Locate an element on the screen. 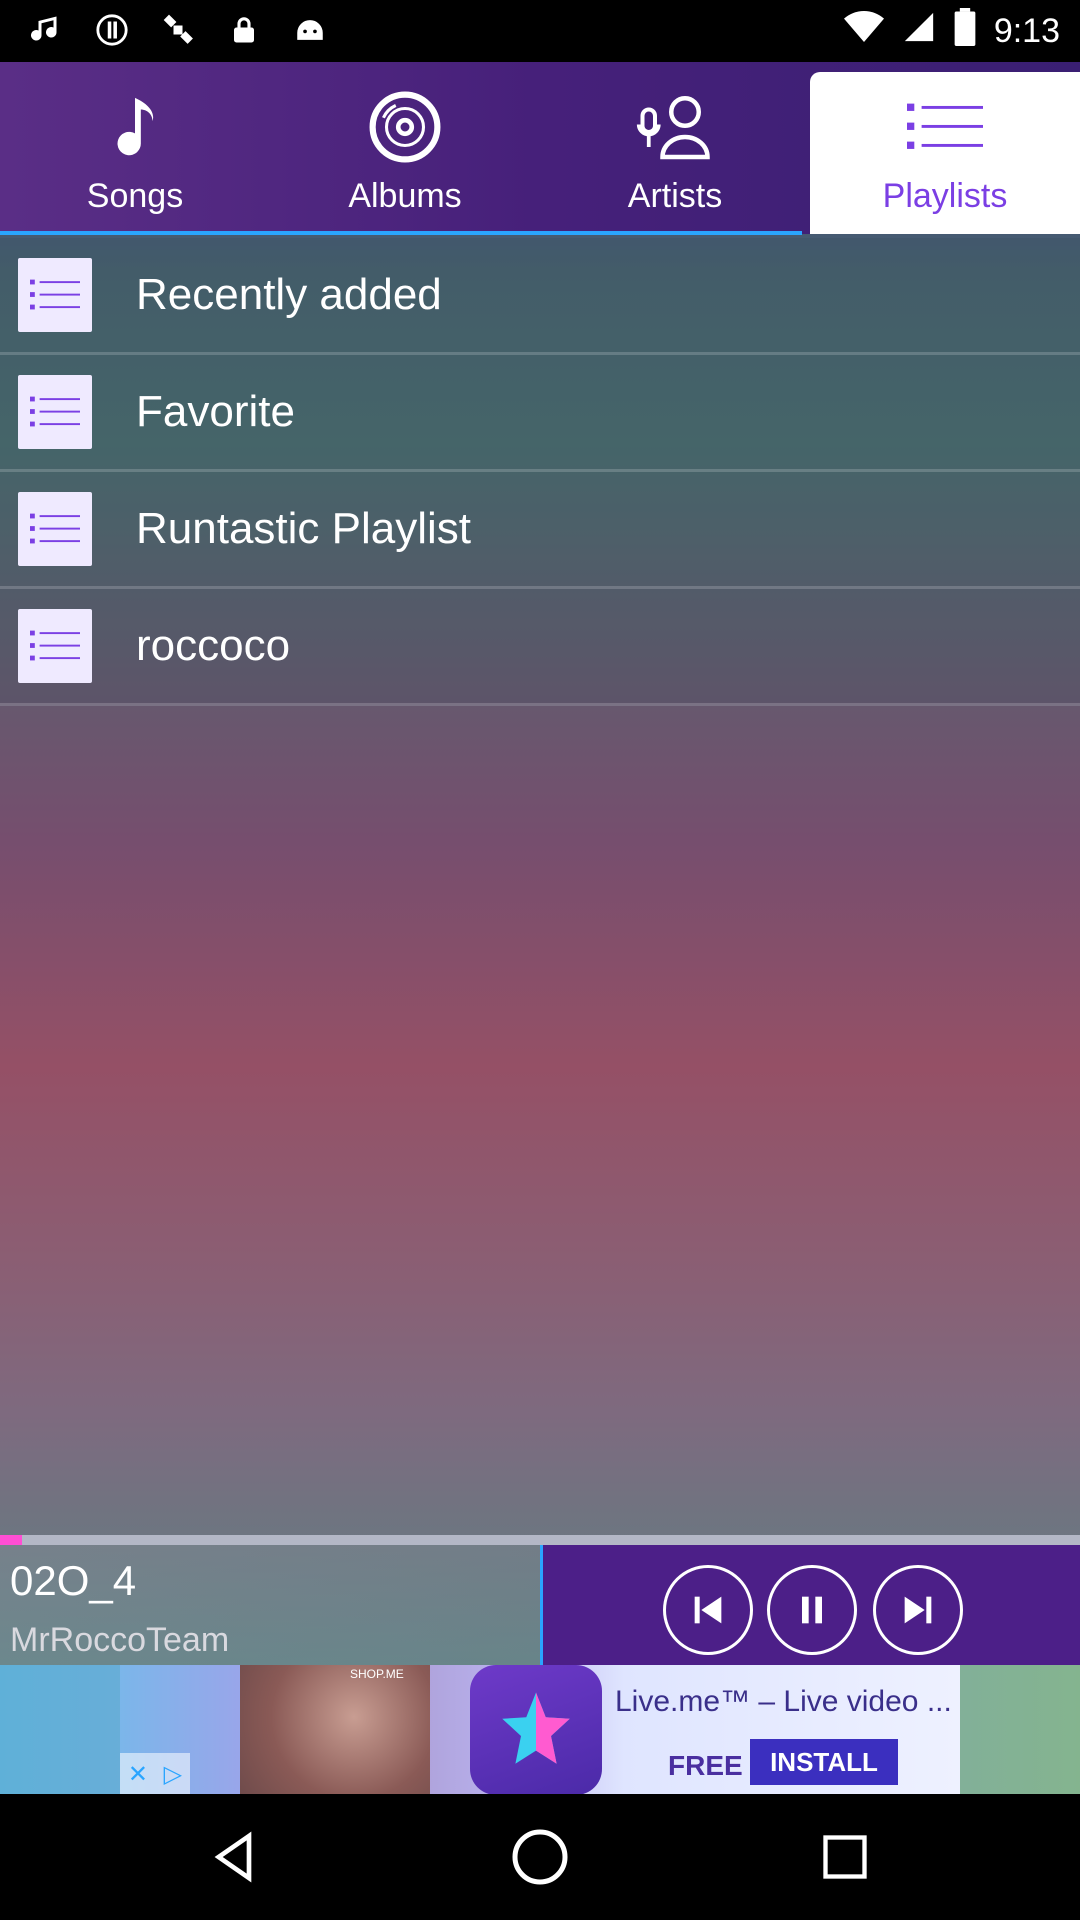 The width and height of the screenshot is (1080, 1920). status-bar: 9:13 is located at coordinates (540, 31).